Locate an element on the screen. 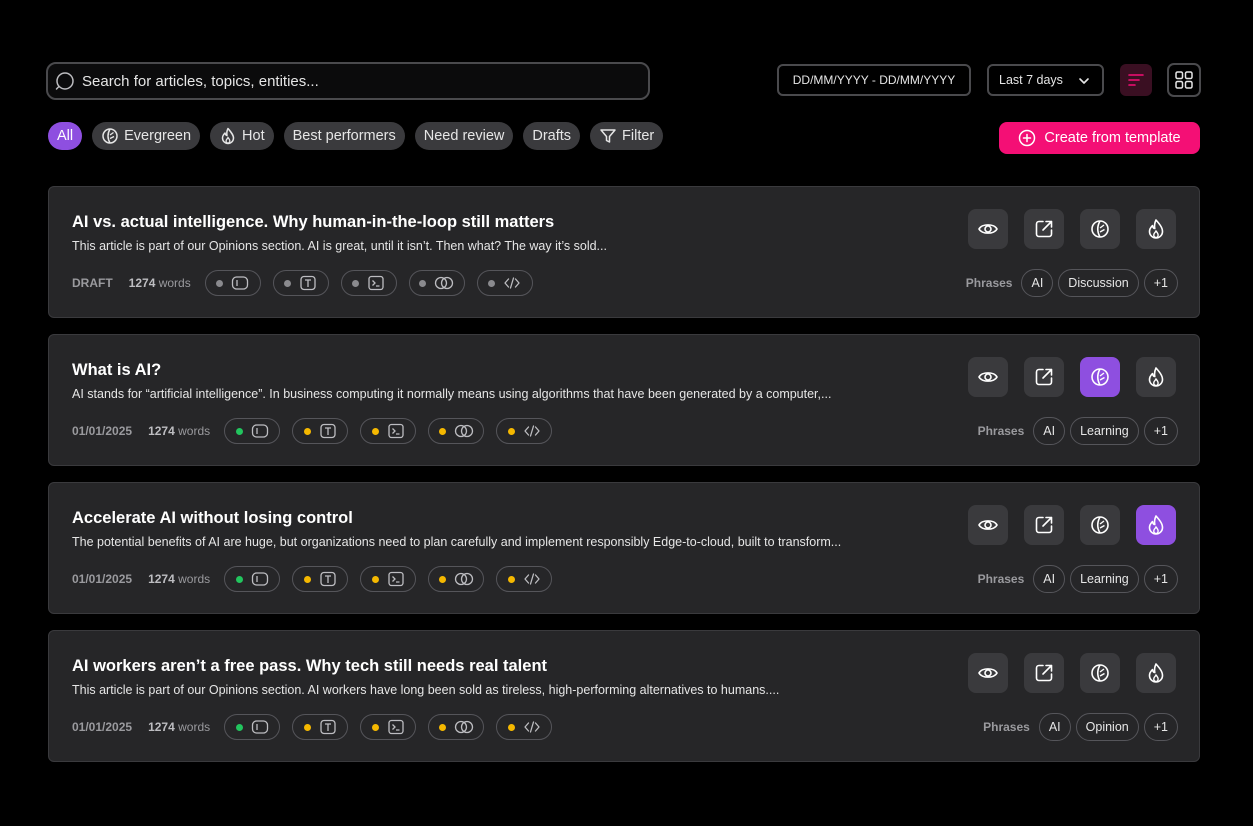 The width and height of the screenshot is (1253, 826). search-bar is located at coordinates (348, 81).